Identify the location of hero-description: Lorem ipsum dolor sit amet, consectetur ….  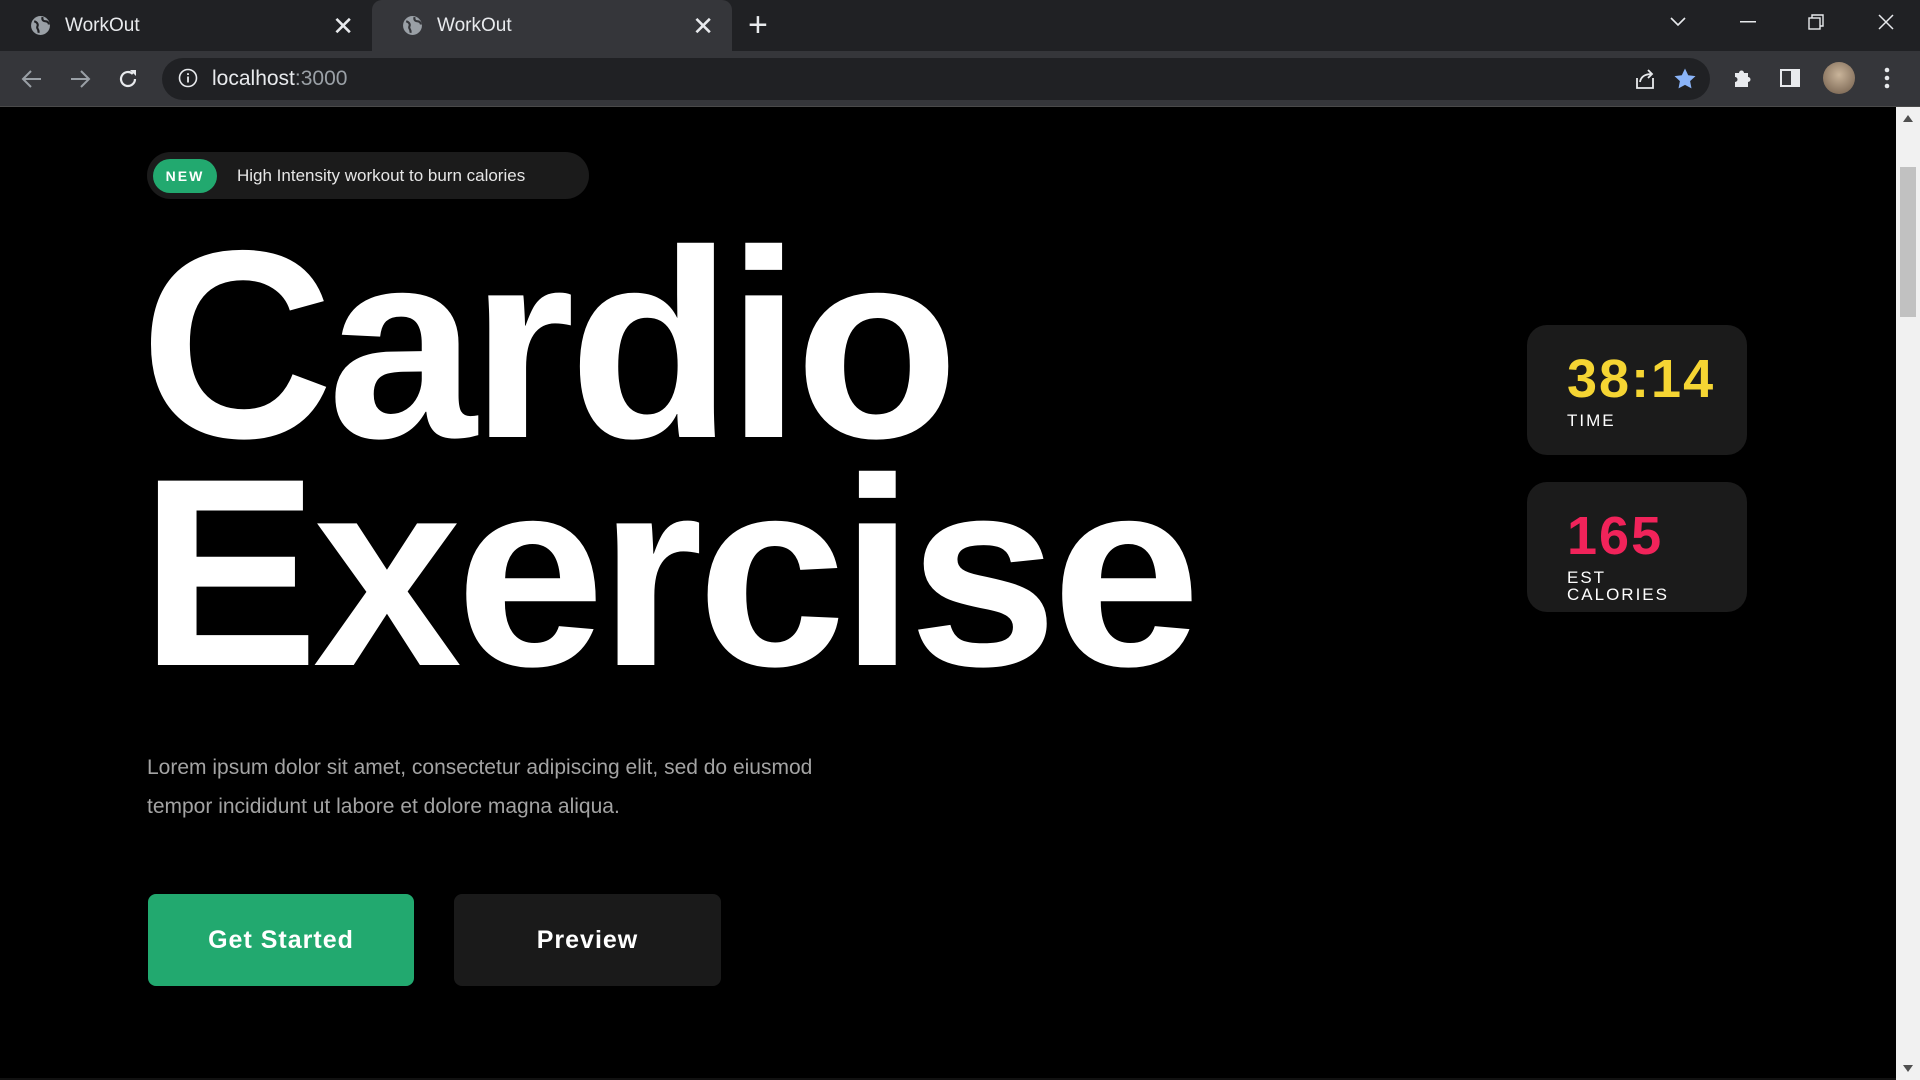
(537, 787).